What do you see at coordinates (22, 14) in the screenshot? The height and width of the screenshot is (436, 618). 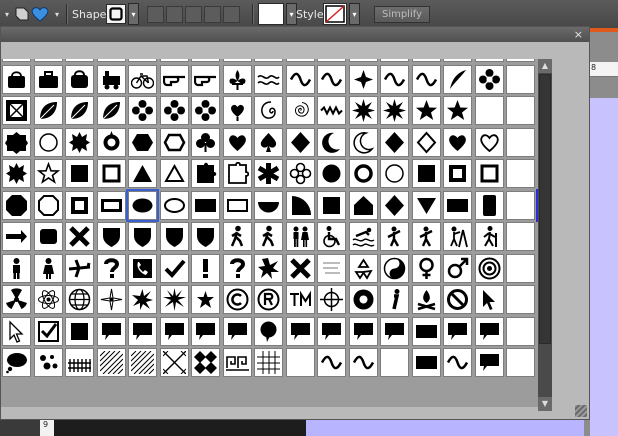 I see `shape-tool-button` at bounding box center [22, 14].